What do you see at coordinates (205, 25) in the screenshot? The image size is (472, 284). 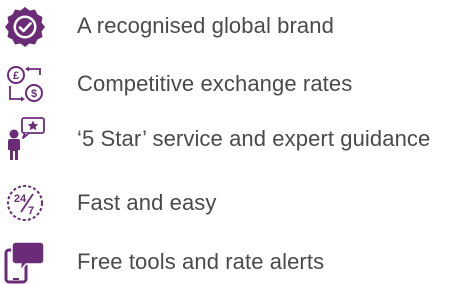 I see `feature-label: A recognised global brand` at bounding box center [205, 25].